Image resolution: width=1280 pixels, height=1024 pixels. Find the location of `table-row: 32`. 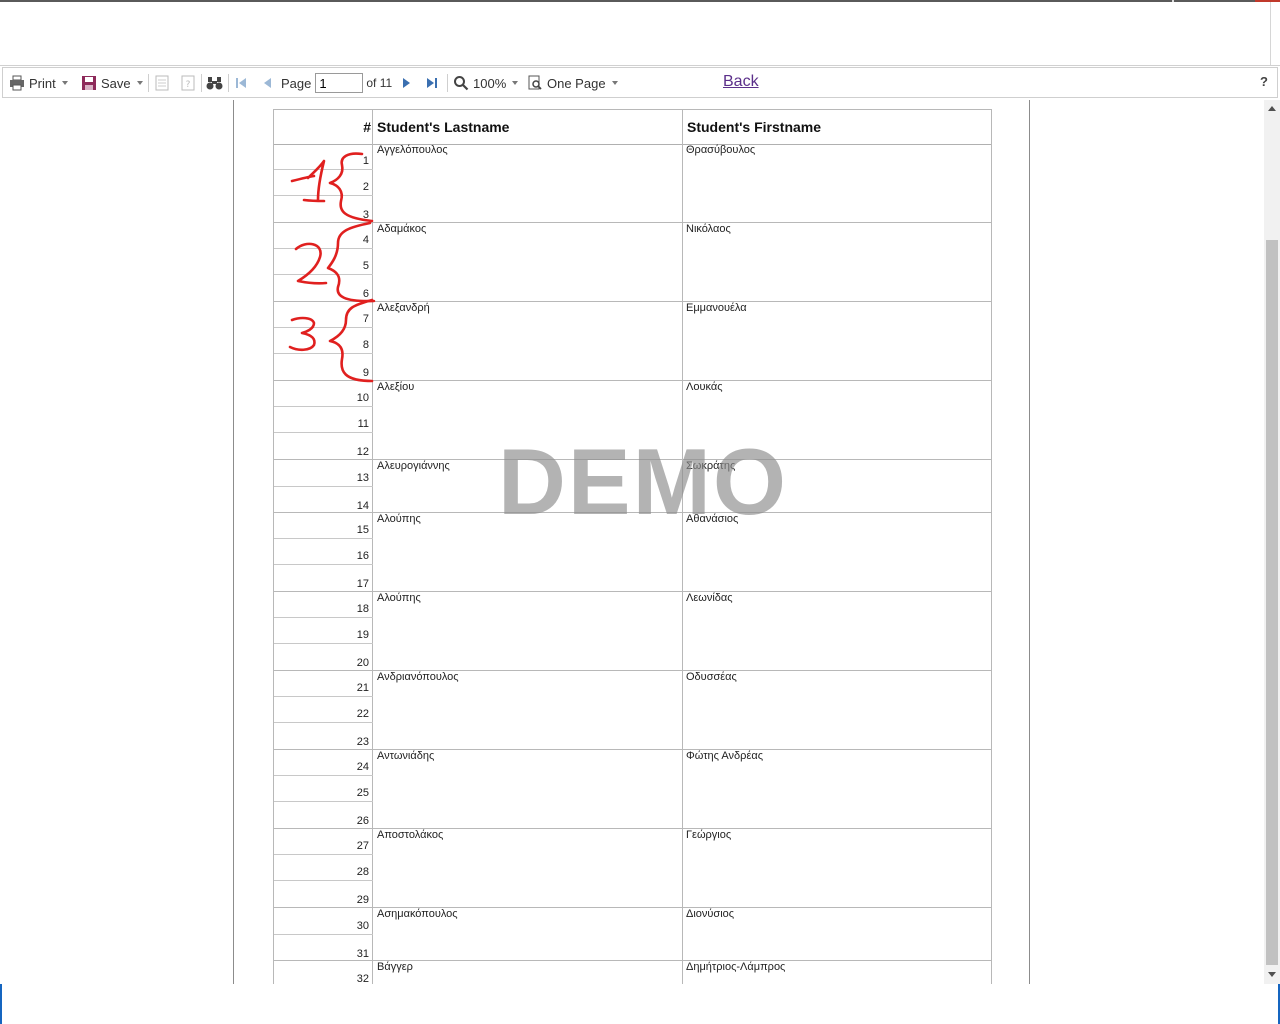

table-row: 32 is located at coordinates (323, 972).